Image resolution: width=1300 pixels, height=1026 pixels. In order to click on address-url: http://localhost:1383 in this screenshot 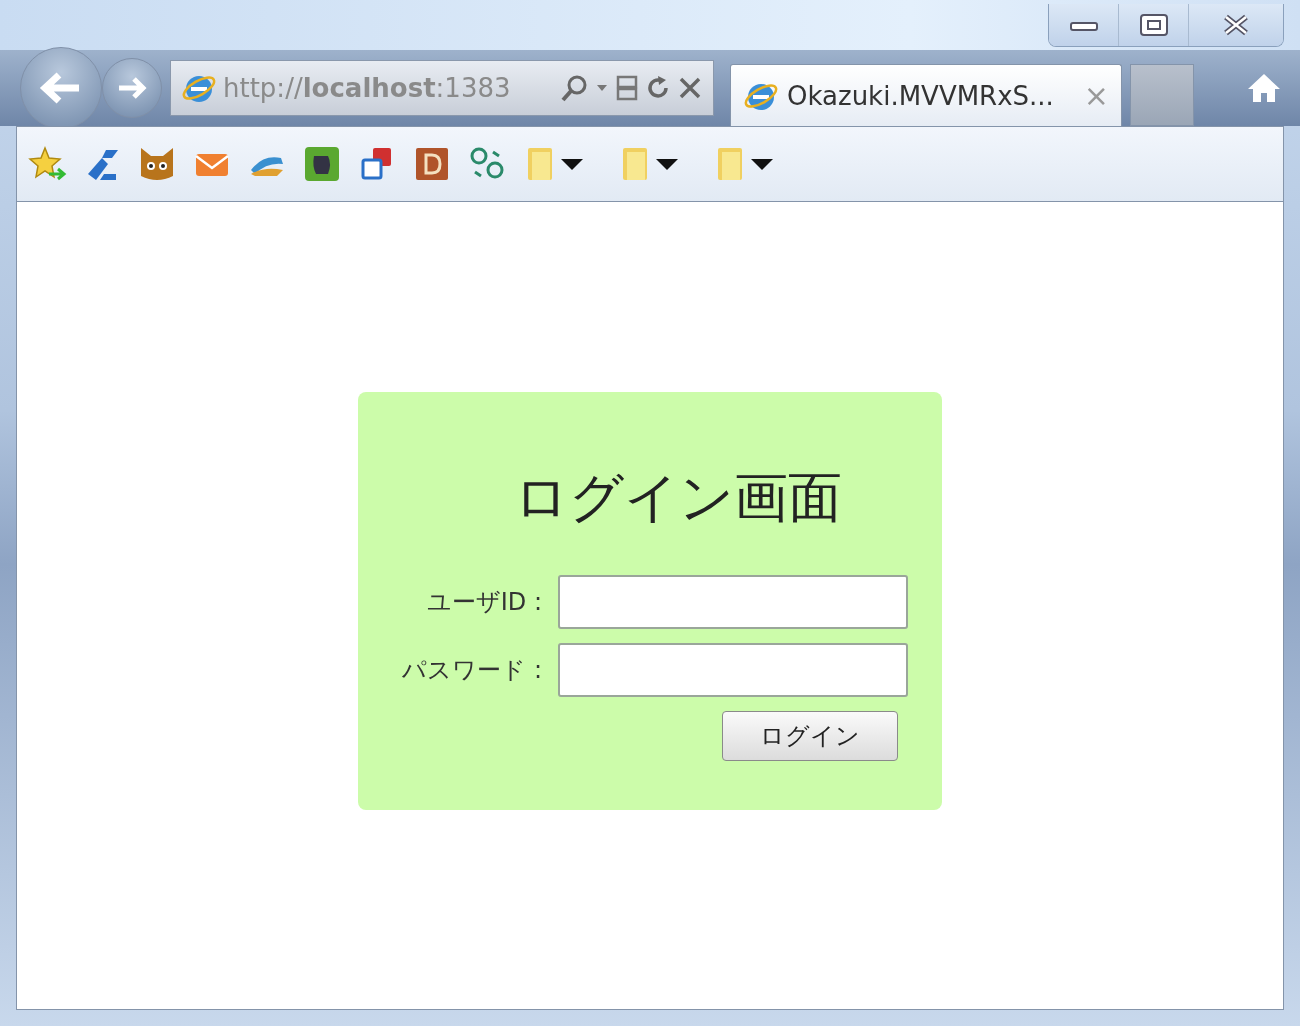, I will do `click(367, 88)`.